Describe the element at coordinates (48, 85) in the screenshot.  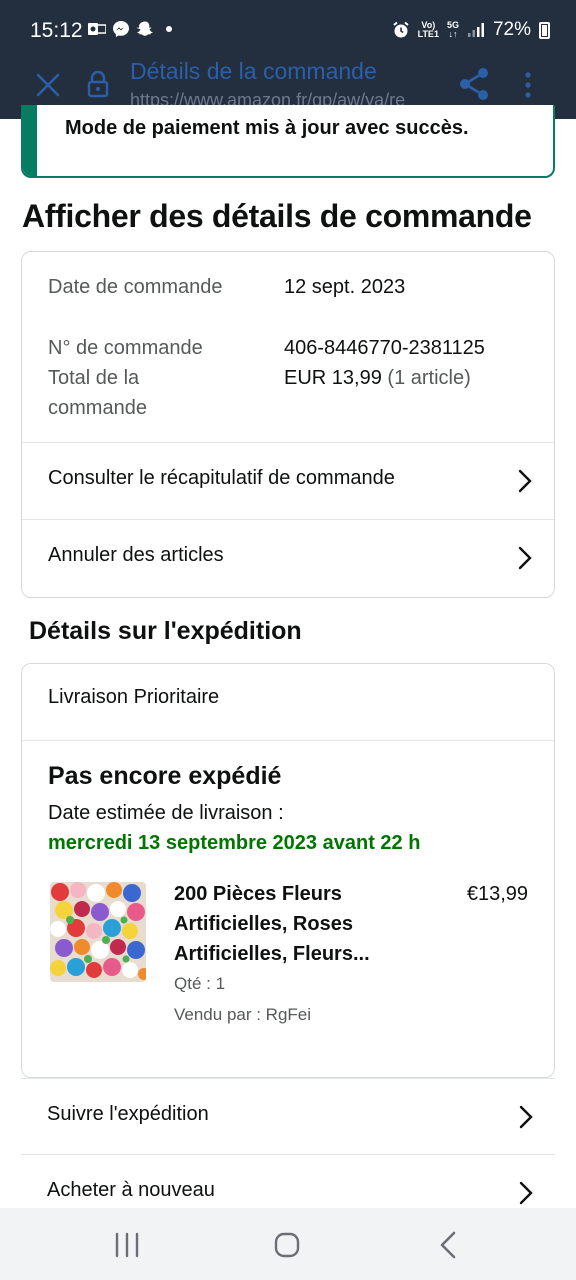
I see `close-icon` at that location.